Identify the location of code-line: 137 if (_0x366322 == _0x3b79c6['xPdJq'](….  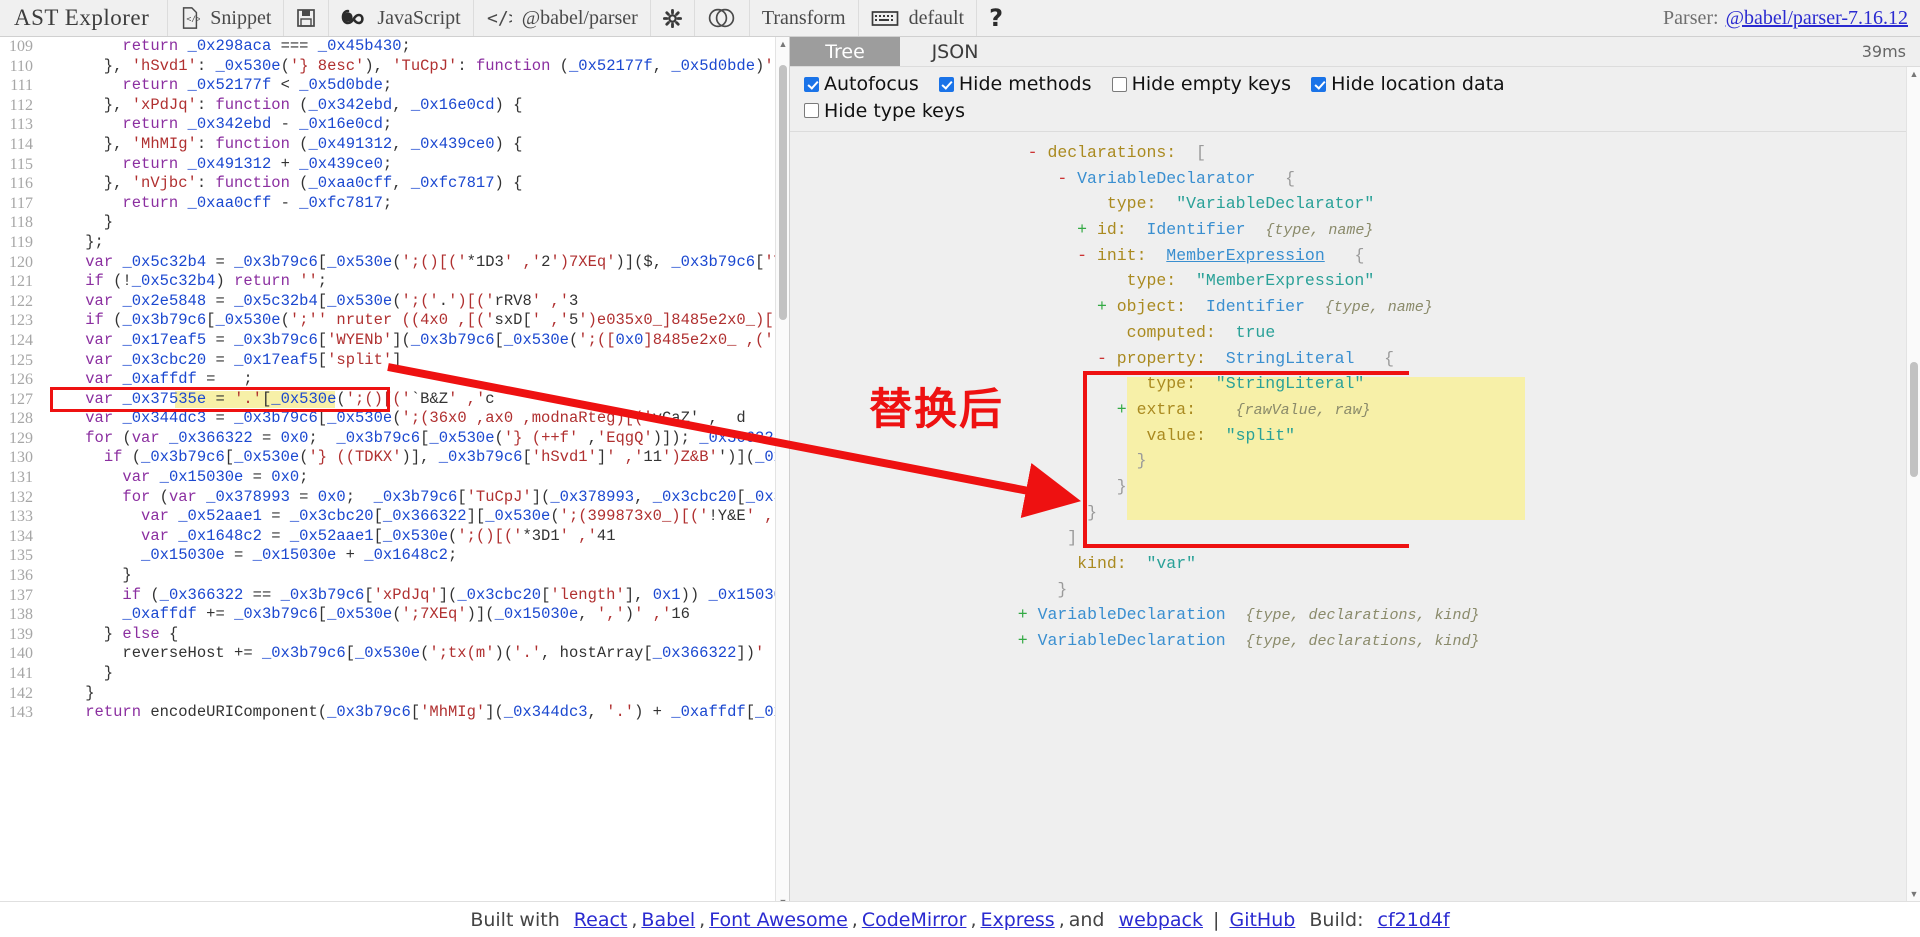
(387, 596).